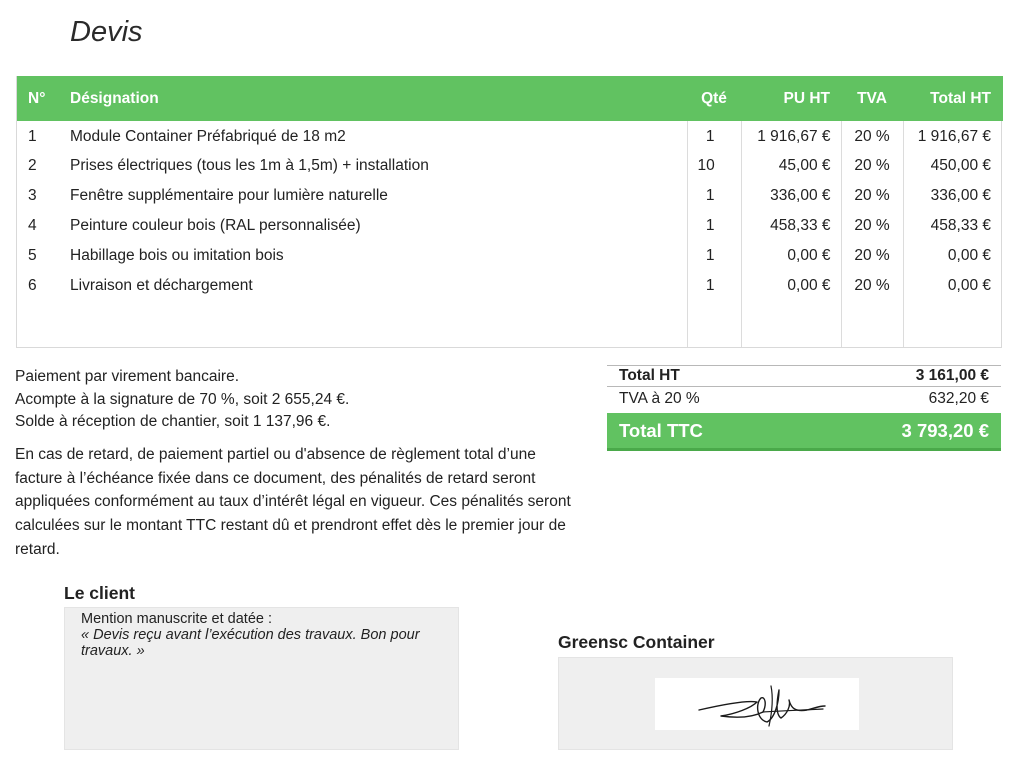  Describe the element at coordinates (945, 430) in the screenshot. I see `total-ttc-value: 3 793,20 €` at that location.